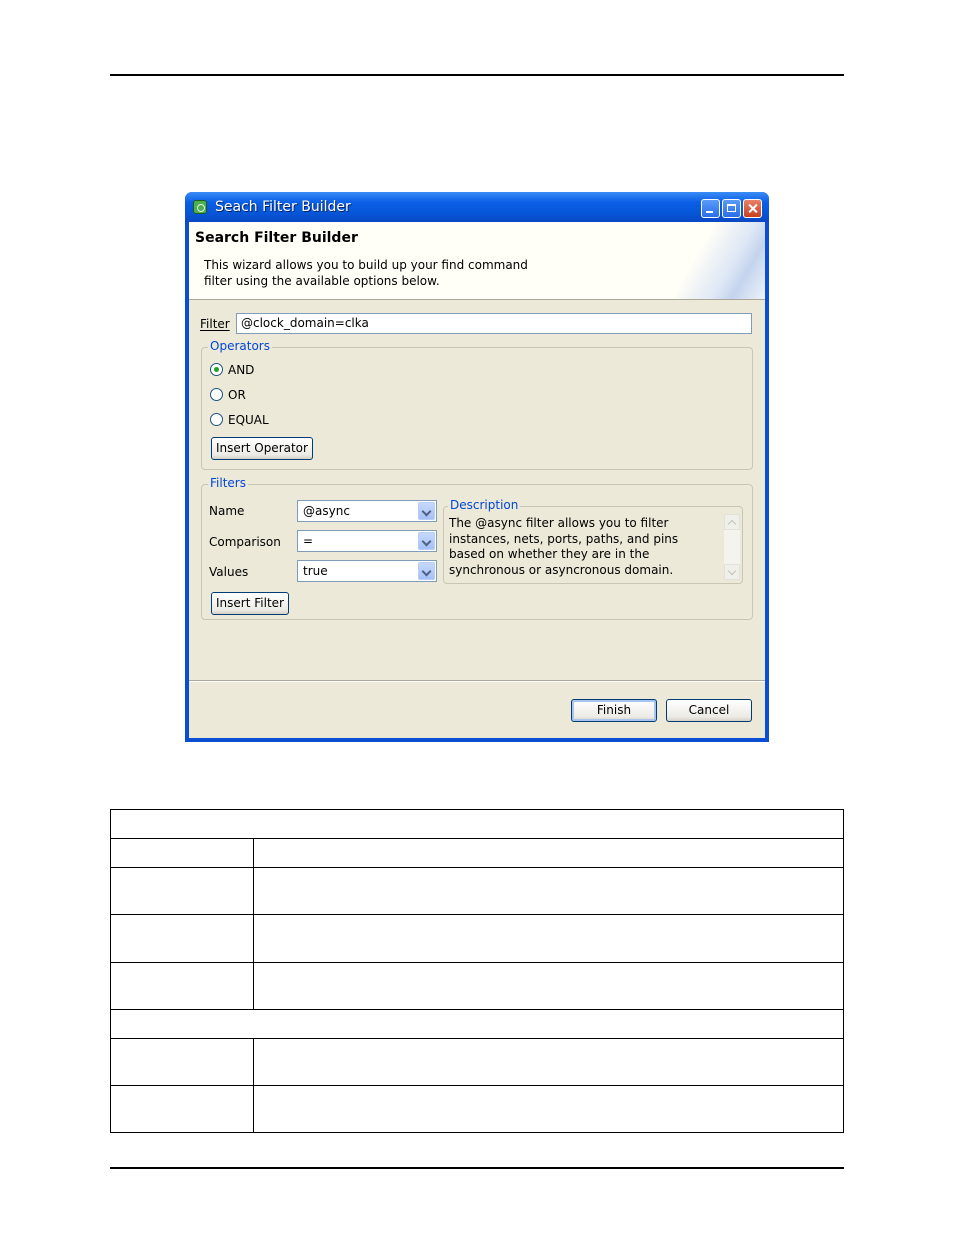 This screenshot has height=1235, width=954. I want to click on title-bar: Seach Filter Builder, so click(477, 207).